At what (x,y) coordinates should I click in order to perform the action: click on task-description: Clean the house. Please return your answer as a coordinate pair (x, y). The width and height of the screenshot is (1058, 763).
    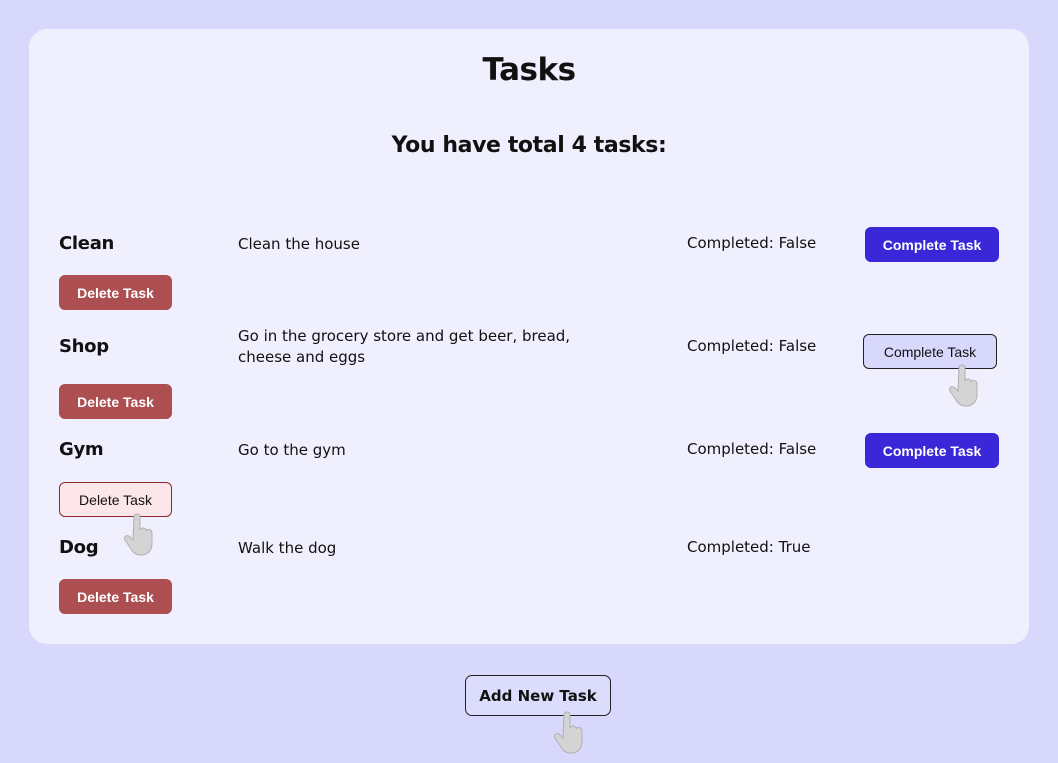
    Looking at the image, I should click on (299, 244).